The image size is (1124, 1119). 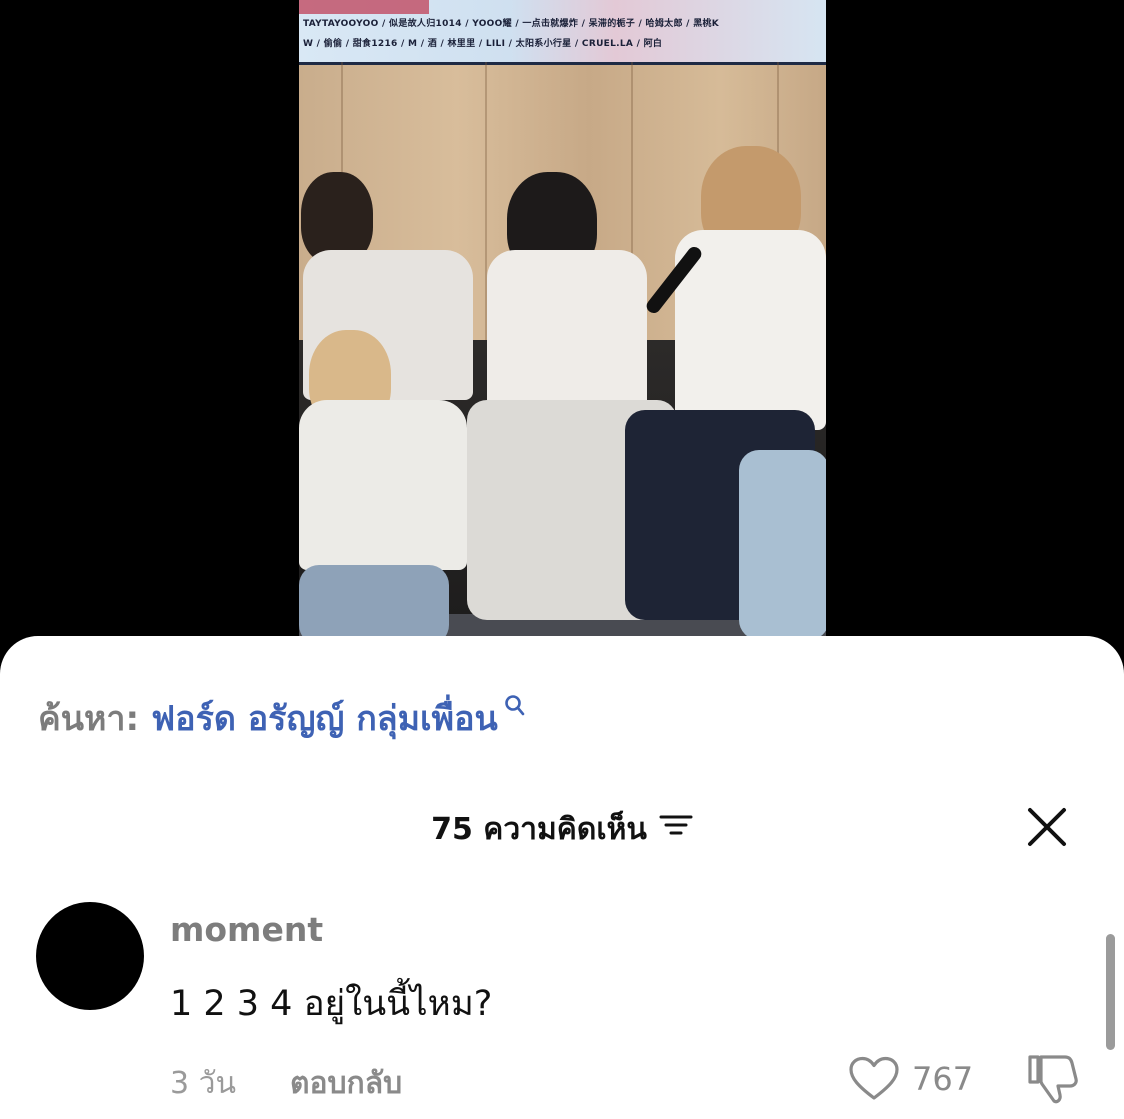 I want to click on search-query-text: ฟอร์ด อรัญญ์ กลุ่มเพื่อน, so click(x=324, y=718).